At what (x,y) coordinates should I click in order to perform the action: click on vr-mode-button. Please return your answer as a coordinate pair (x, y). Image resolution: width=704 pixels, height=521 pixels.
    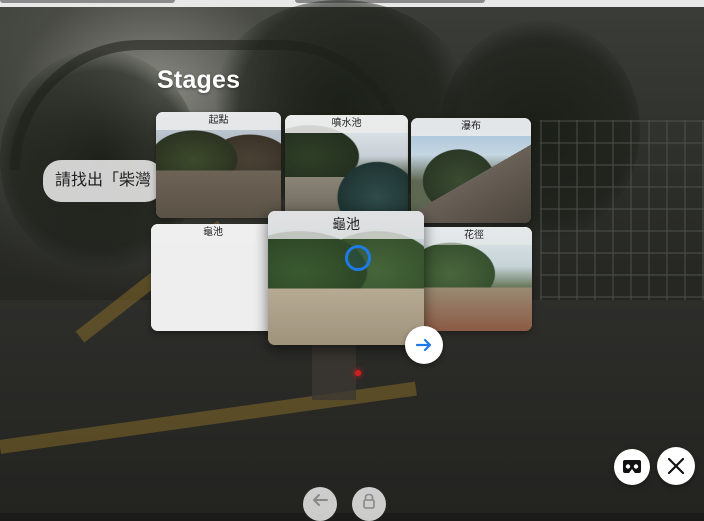
    Looking at the image, I should click on (632, 467).